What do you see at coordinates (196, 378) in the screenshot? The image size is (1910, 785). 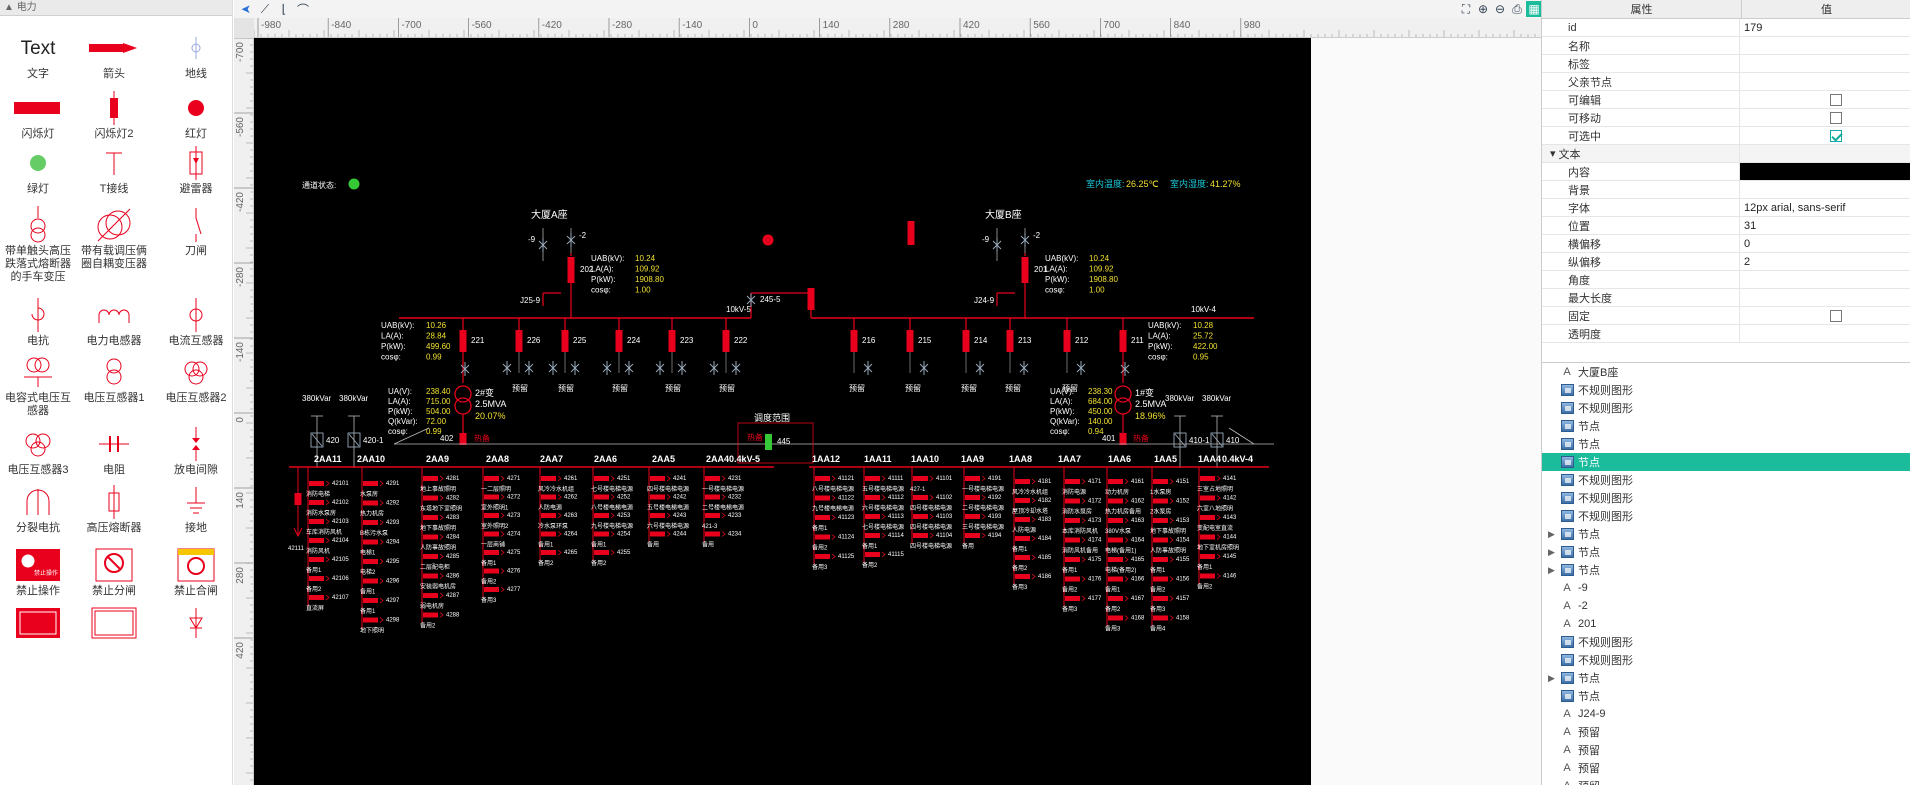 I see `palette-item: 电压互感器2` at bounding box center [196, 378].